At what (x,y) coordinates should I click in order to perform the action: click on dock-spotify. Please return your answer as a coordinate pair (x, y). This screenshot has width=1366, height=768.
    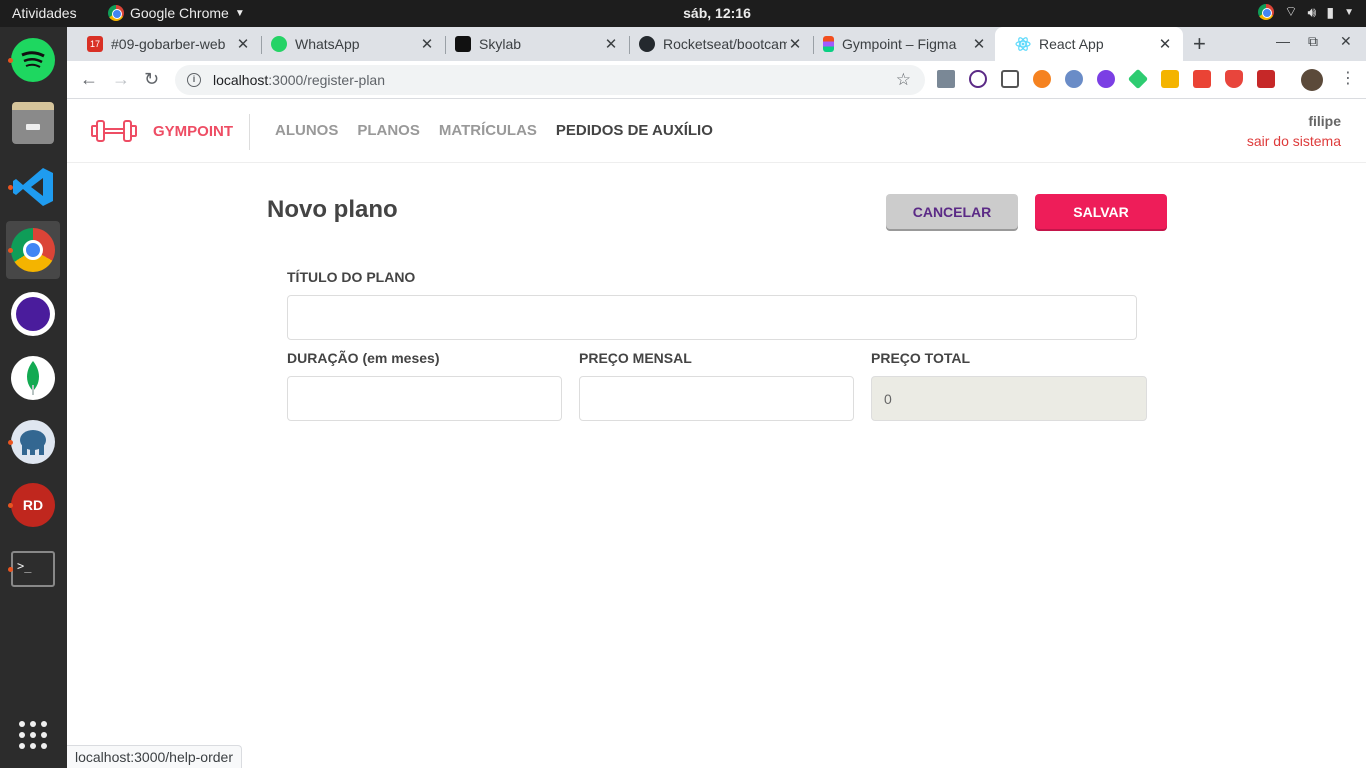
    Looking at the image, I should click on (33, 60).